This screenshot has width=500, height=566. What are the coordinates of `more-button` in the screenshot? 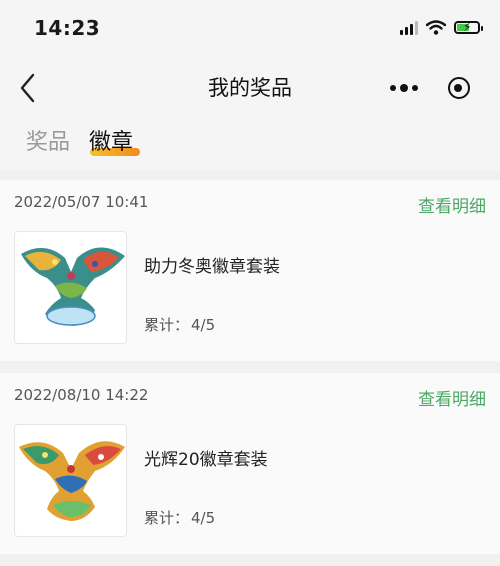 It's located at (403, 88).